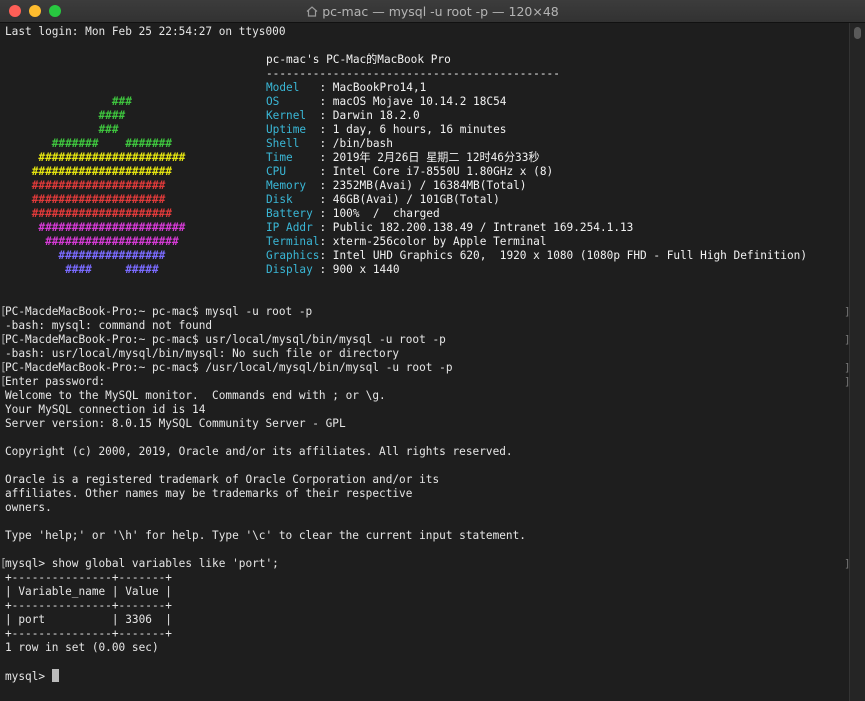  I want to click on apple-logo-text: ####### #######, so click(88, 143).